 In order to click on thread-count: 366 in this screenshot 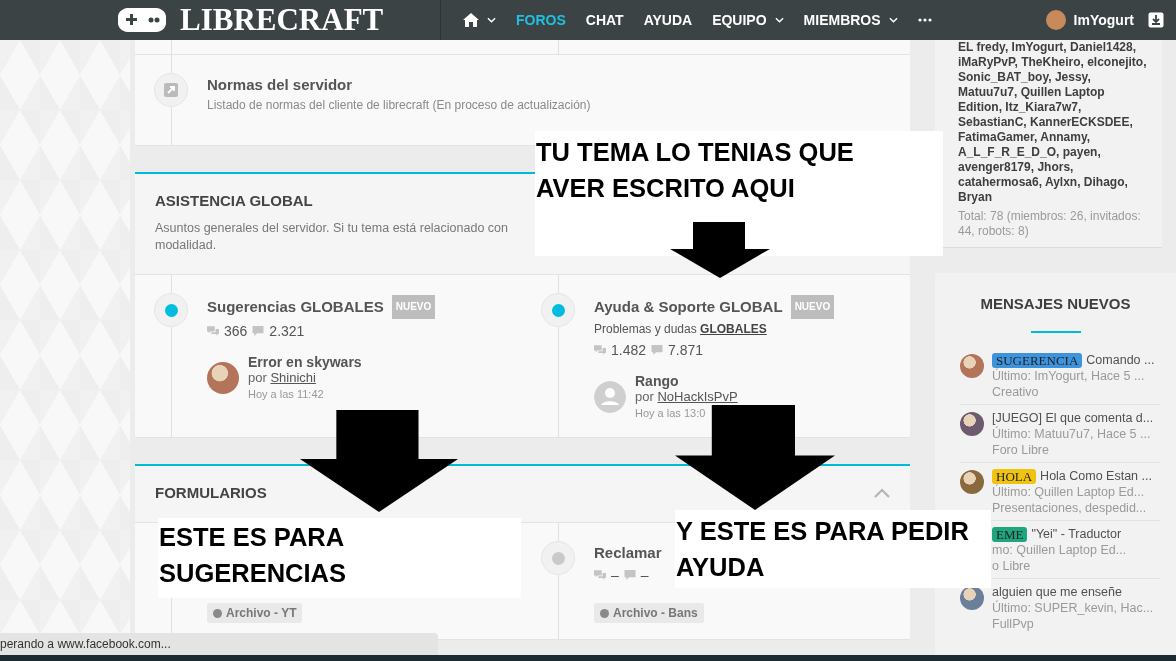, I will do `click(236, 331)`.